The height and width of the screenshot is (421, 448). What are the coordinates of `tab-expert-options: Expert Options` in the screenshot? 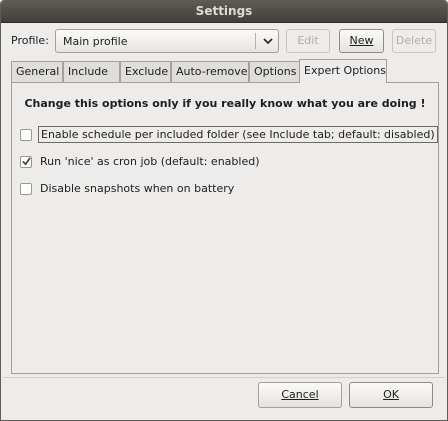 It's located at (343, 71).